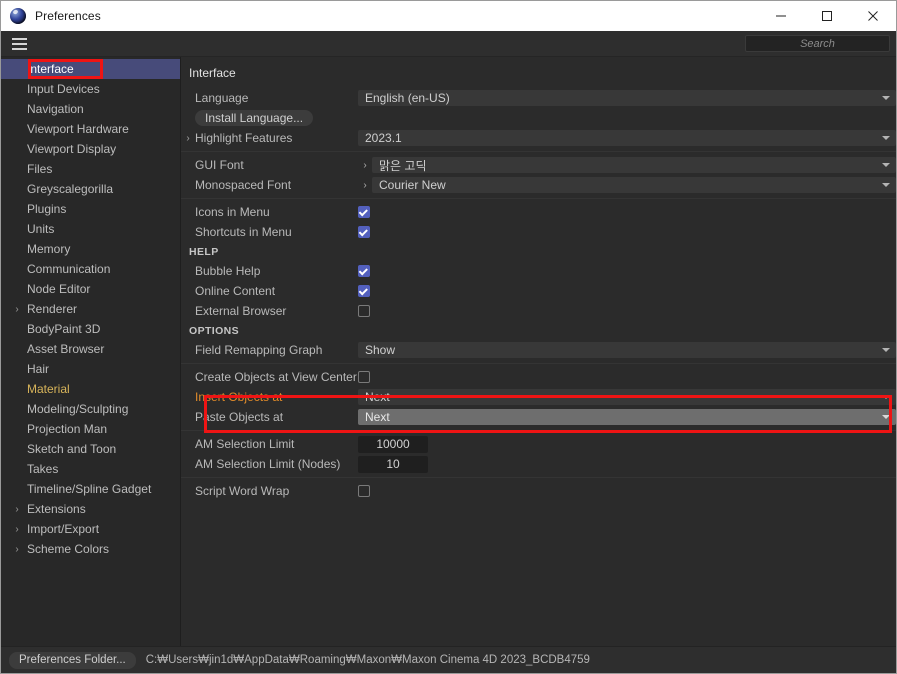 This screenshot has height=674, width=897. What do you see at coordinates (403, 165) in the screenshot?
I see `gui-font-value: 맑은 고딕` at bounding box center [403, 165].